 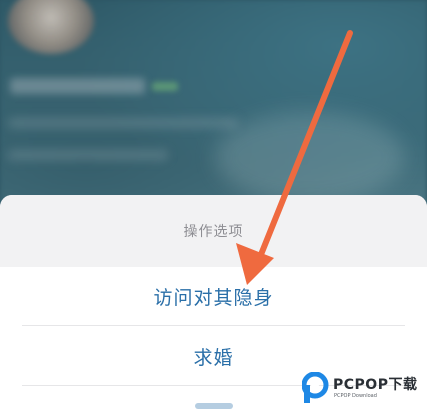 I want to click on action-sheet-title: 操作选项, so click(x=213, y=232).